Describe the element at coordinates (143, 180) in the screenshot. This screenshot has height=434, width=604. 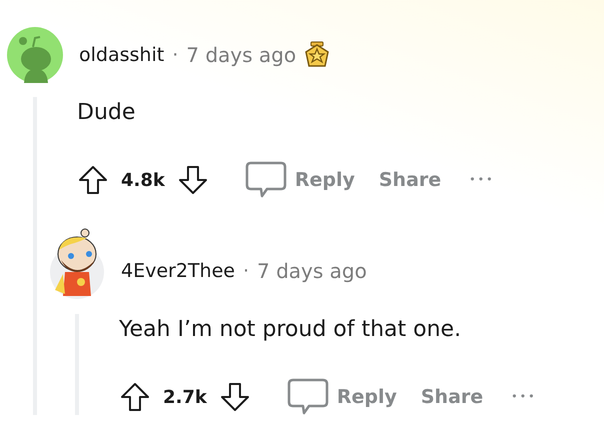
I see `vote-count: 4.8k` at that location.